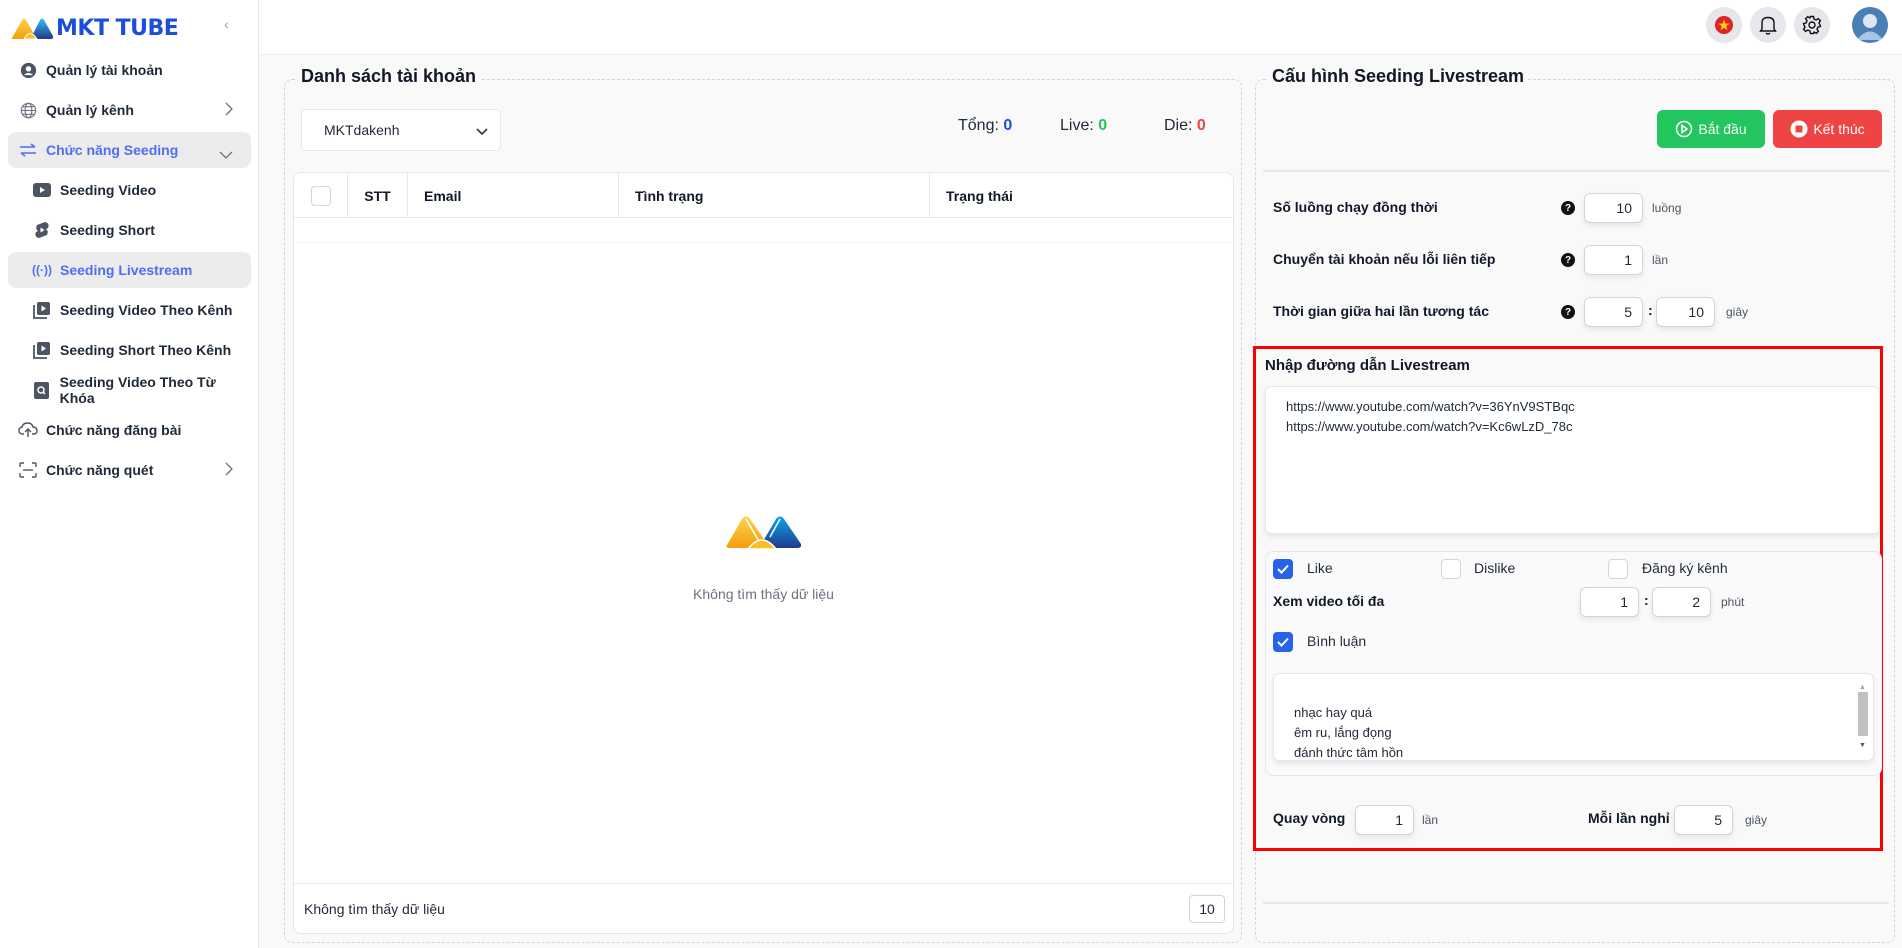 The height and width of the screenshot is (948, 1902). I want to click on folder-select-value: MKTdakenh, so click(362, 130).